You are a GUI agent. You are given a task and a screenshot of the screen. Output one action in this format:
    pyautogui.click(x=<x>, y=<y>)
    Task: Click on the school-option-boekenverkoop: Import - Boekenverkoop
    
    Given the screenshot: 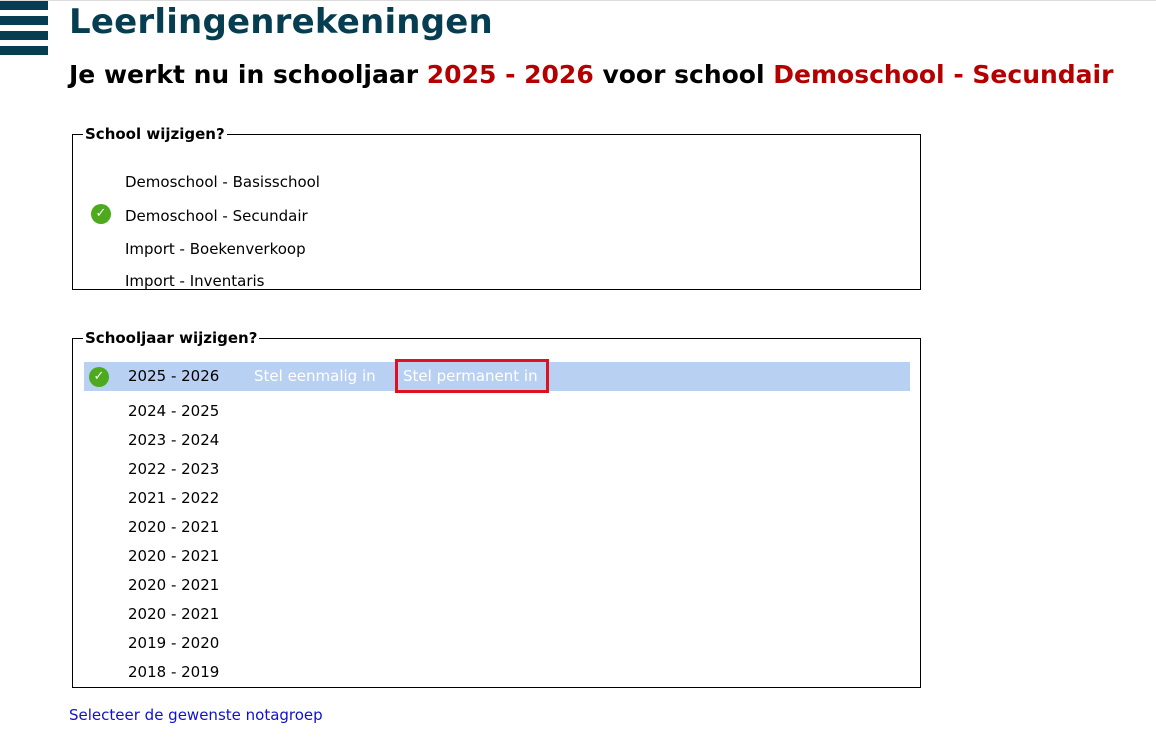 What is the action you would take?
    pyautogui.click(x=215, y=249)
    